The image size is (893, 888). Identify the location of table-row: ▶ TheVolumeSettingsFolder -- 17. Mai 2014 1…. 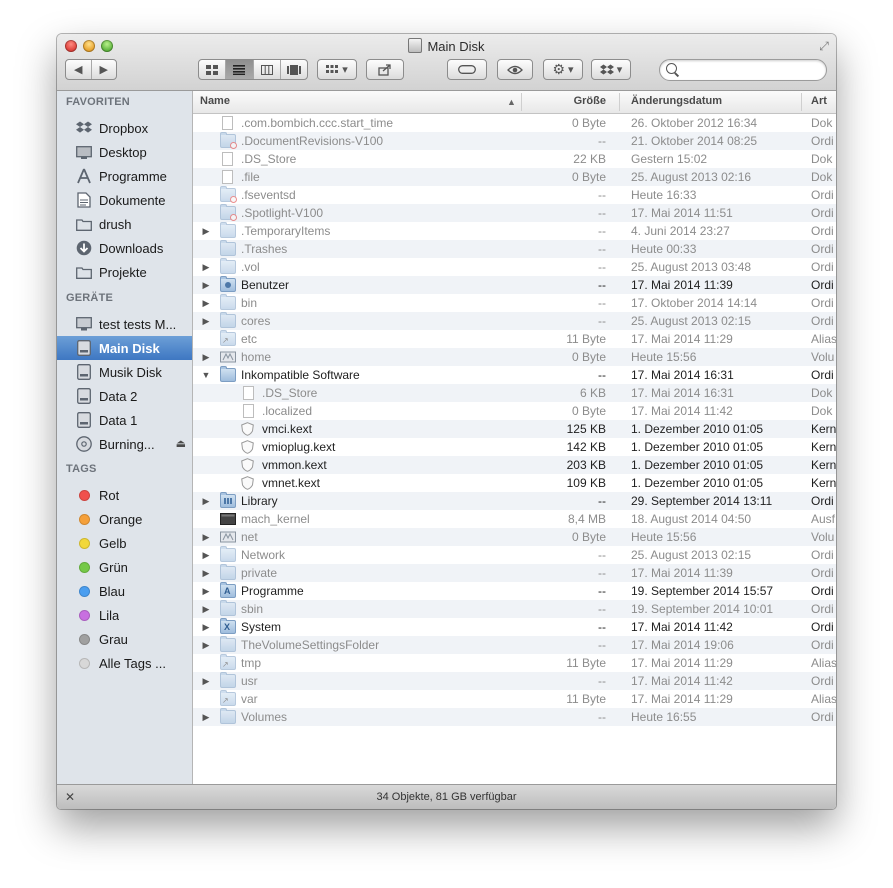
(514, 645).